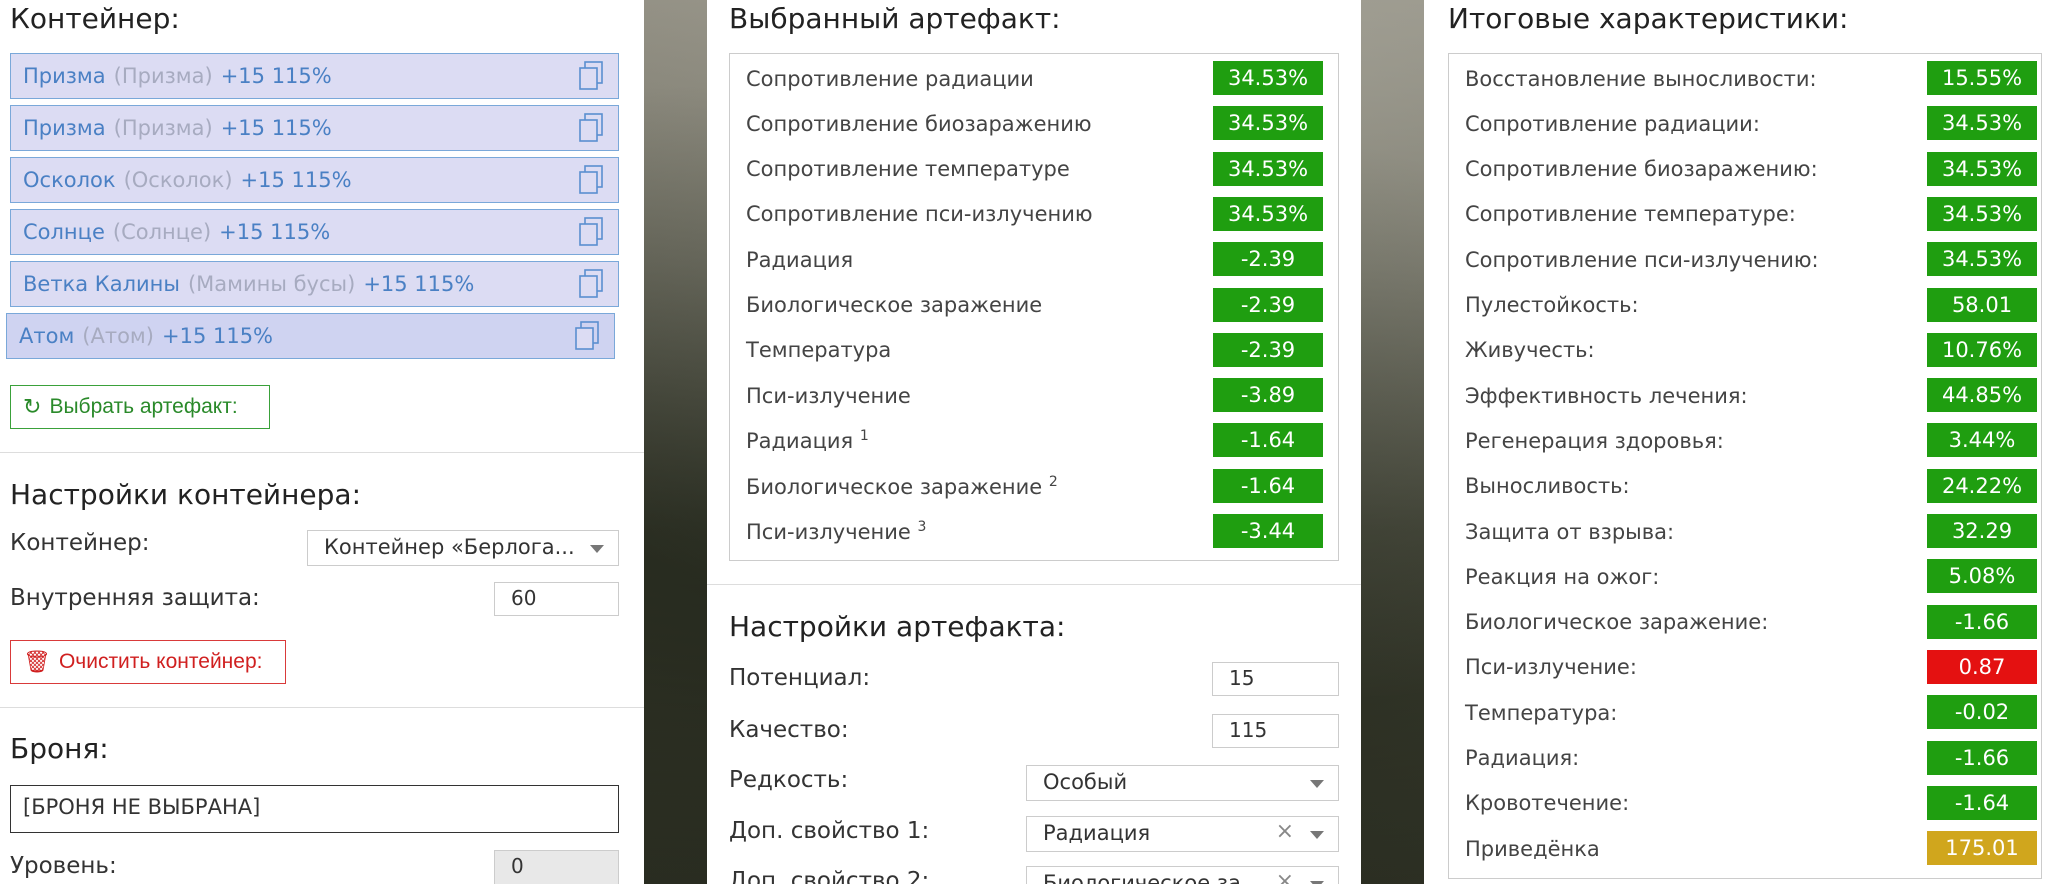 This screenshot has width=2065, height=884. I want to click on stat-label: Сопротивление радиации, so click(890, 78).